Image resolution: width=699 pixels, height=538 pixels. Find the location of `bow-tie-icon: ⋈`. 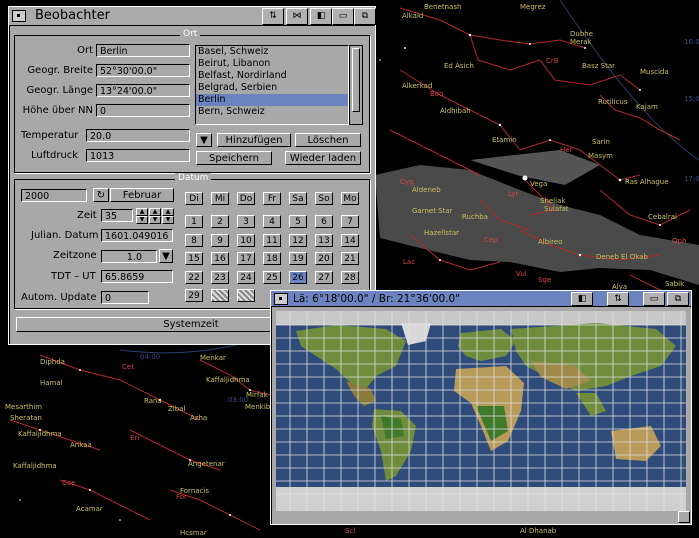

bow-tie-icon: ⋈ is located at coordinates (297, 16).